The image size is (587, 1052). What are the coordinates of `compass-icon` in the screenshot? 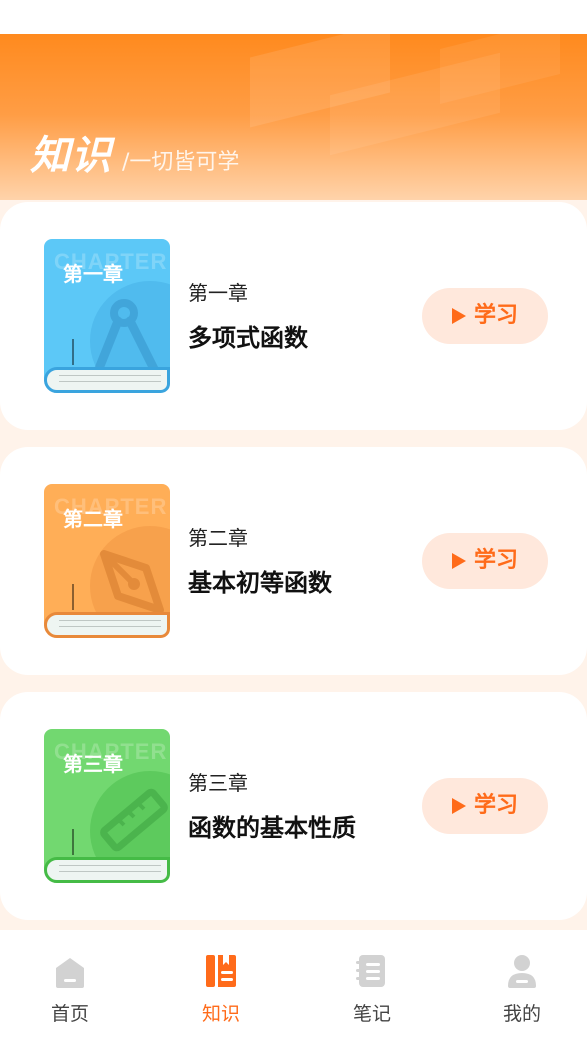 It's located at (126, 337).